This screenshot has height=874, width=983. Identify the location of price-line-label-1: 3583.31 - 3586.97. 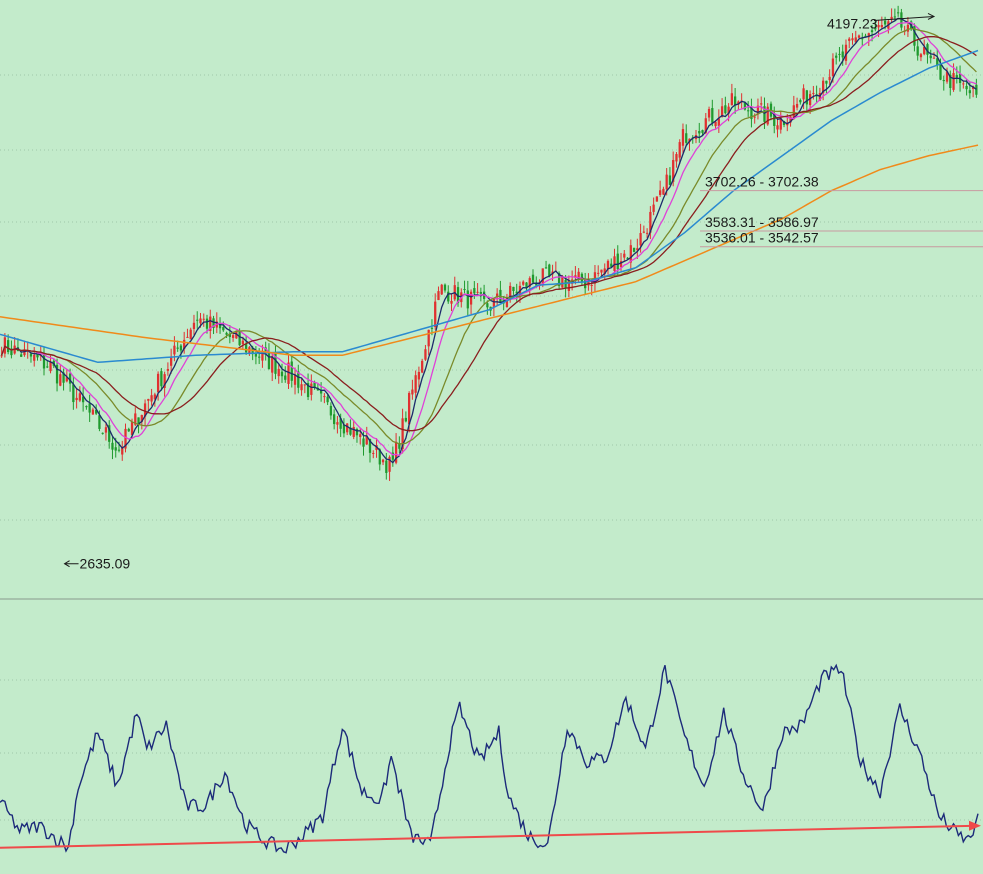
(762, 222).